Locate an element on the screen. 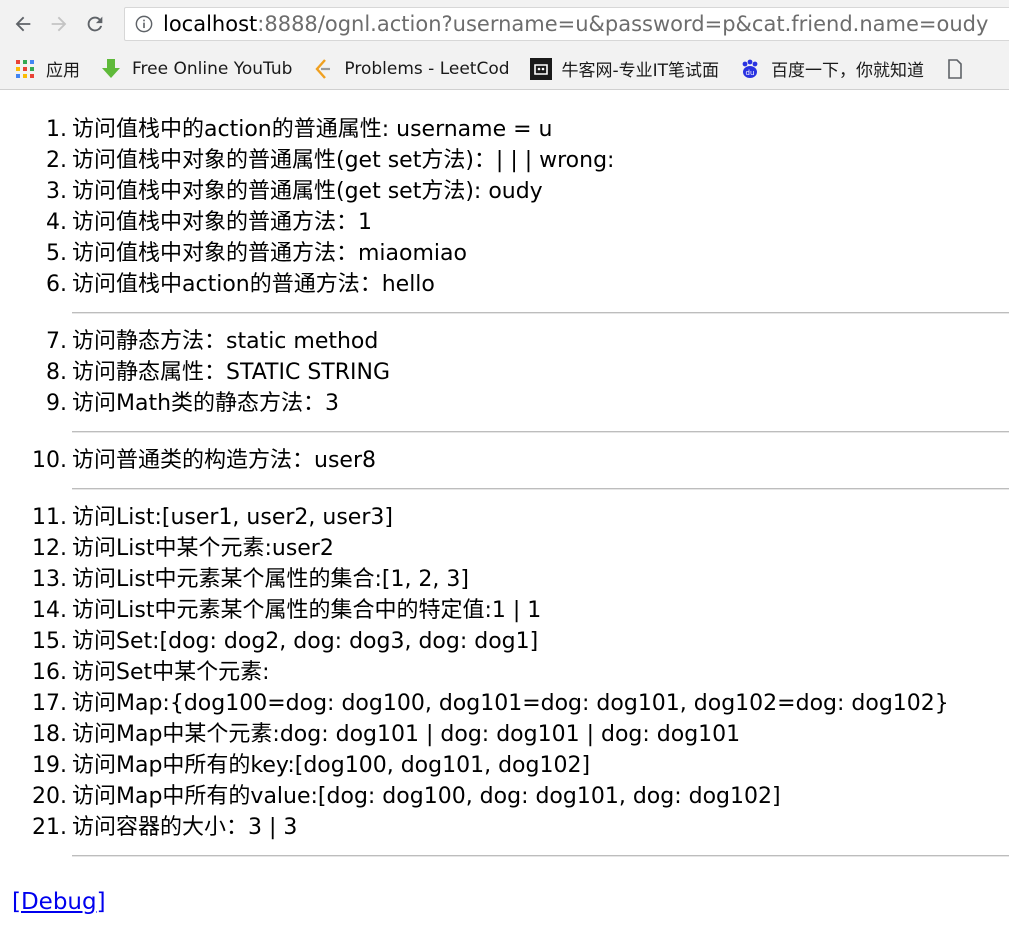 This screenshot has height=947, width=1009. back-arrow-icon is located at coordinates (23, 24).